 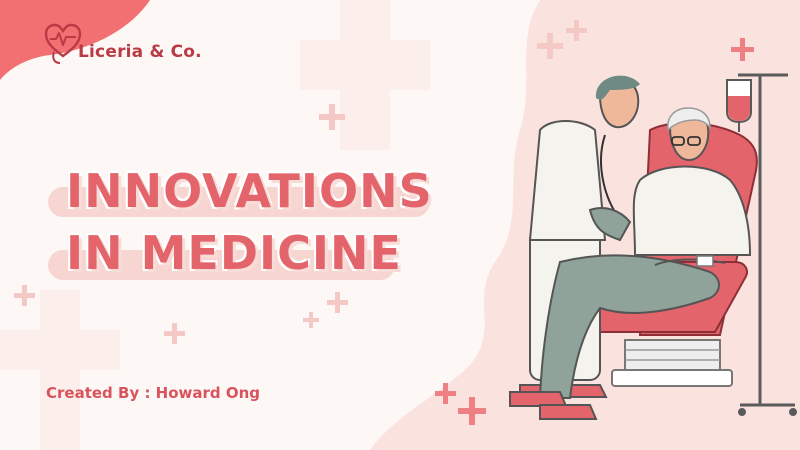 I want to click on faint-cross-bottom, so click(x=60, y=370).